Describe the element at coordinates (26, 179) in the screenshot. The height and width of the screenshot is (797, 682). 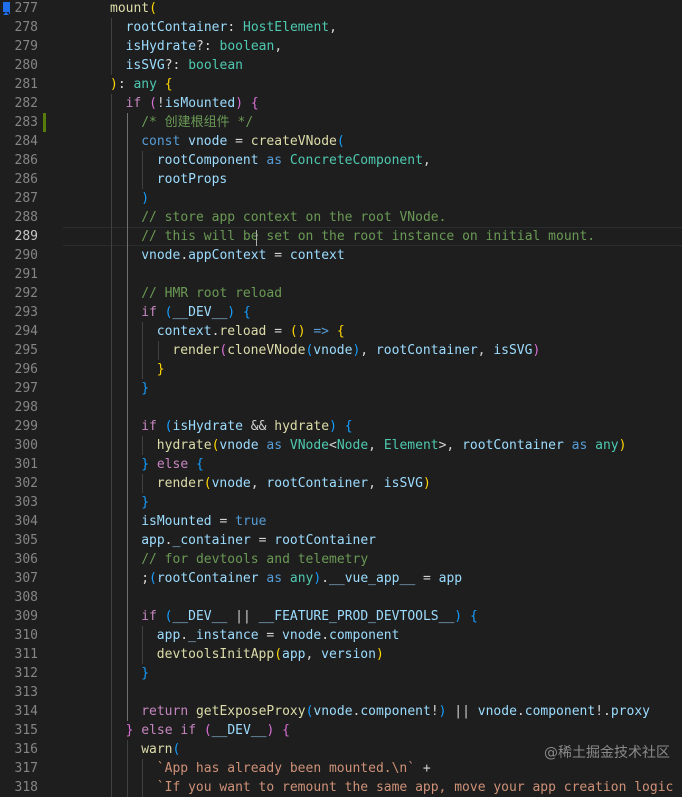
I see `line-number: 286` at that location.